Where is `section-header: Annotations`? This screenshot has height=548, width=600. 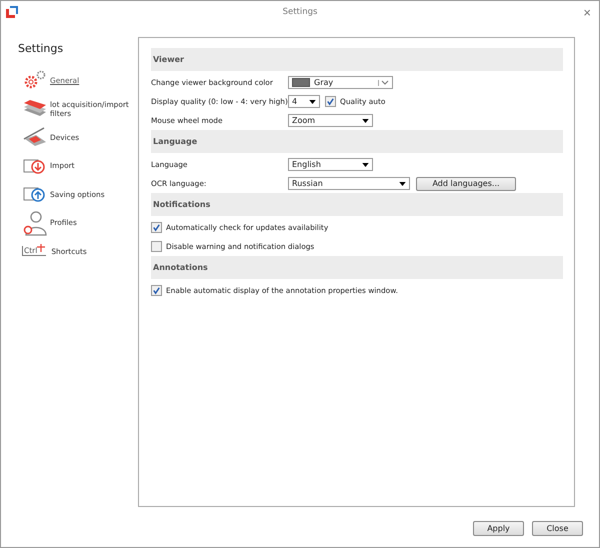
section-header: Annotations is located at coordinates (357, 267).